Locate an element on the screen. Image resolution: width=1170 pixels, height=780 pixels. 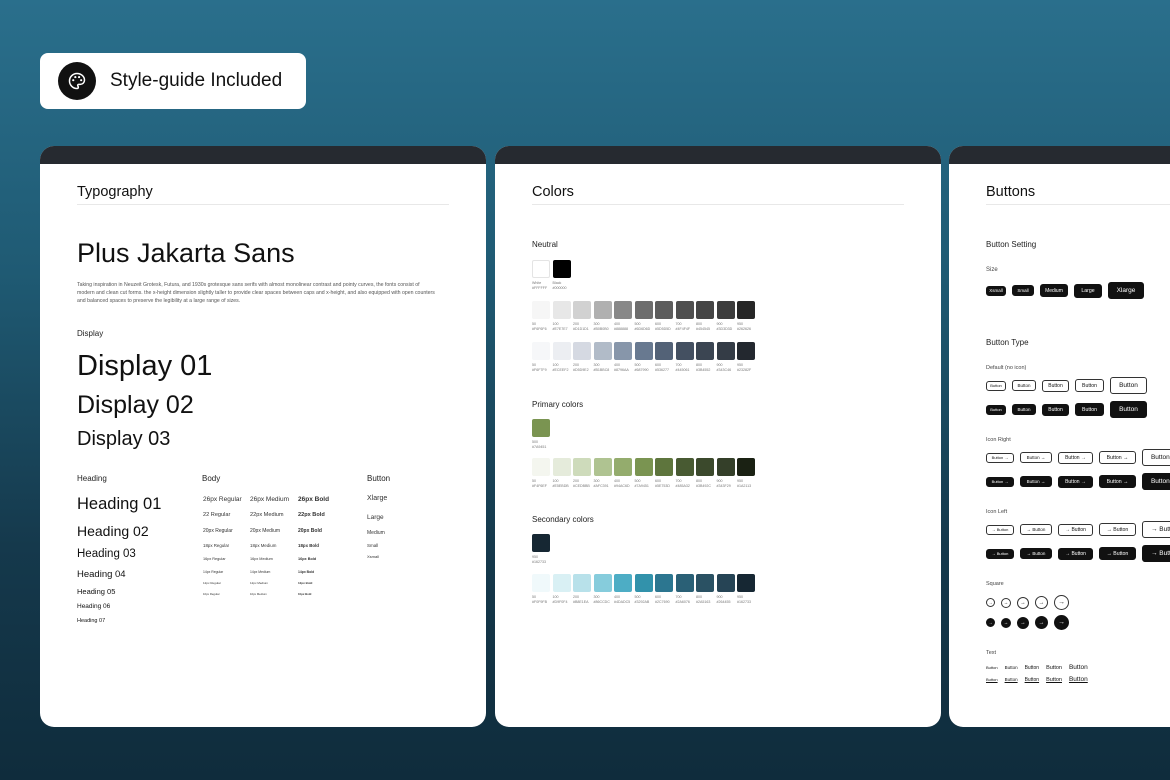
swatch-hex: #3292AB is located at coordinates (642, 601).